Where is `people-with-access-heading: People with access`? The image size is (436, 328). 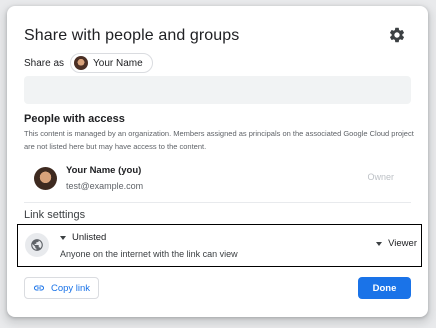
people-with-access-heading: People with access is located at coordinates (74, 119).